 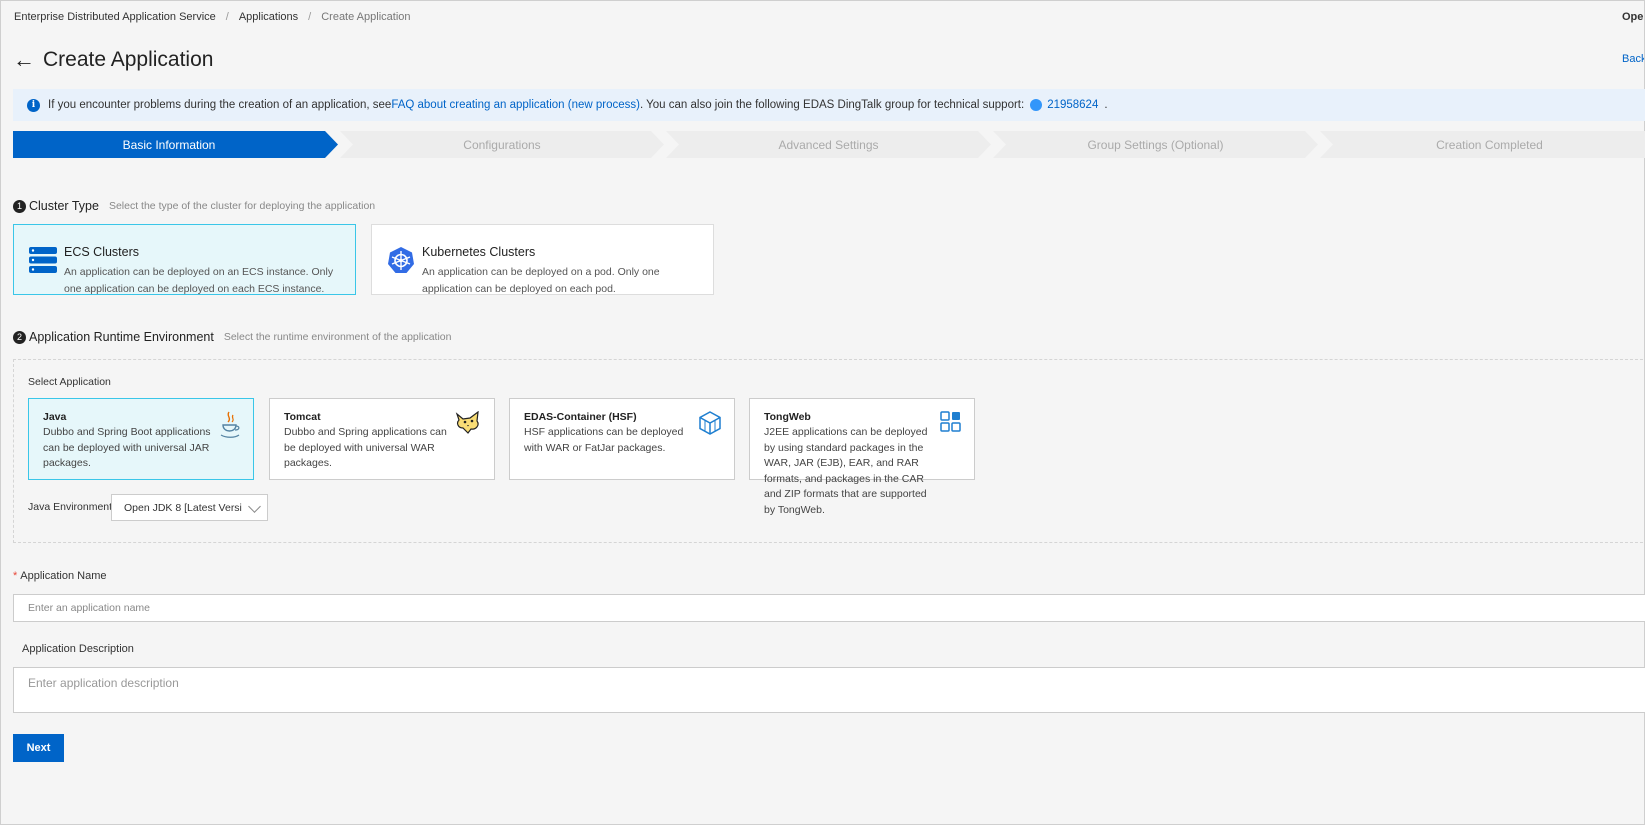 What do you see at coordinates (366, 17) in the screenshot?
I see `breadcrumb-item-current: Create Application` at bounding box center [366, 17].